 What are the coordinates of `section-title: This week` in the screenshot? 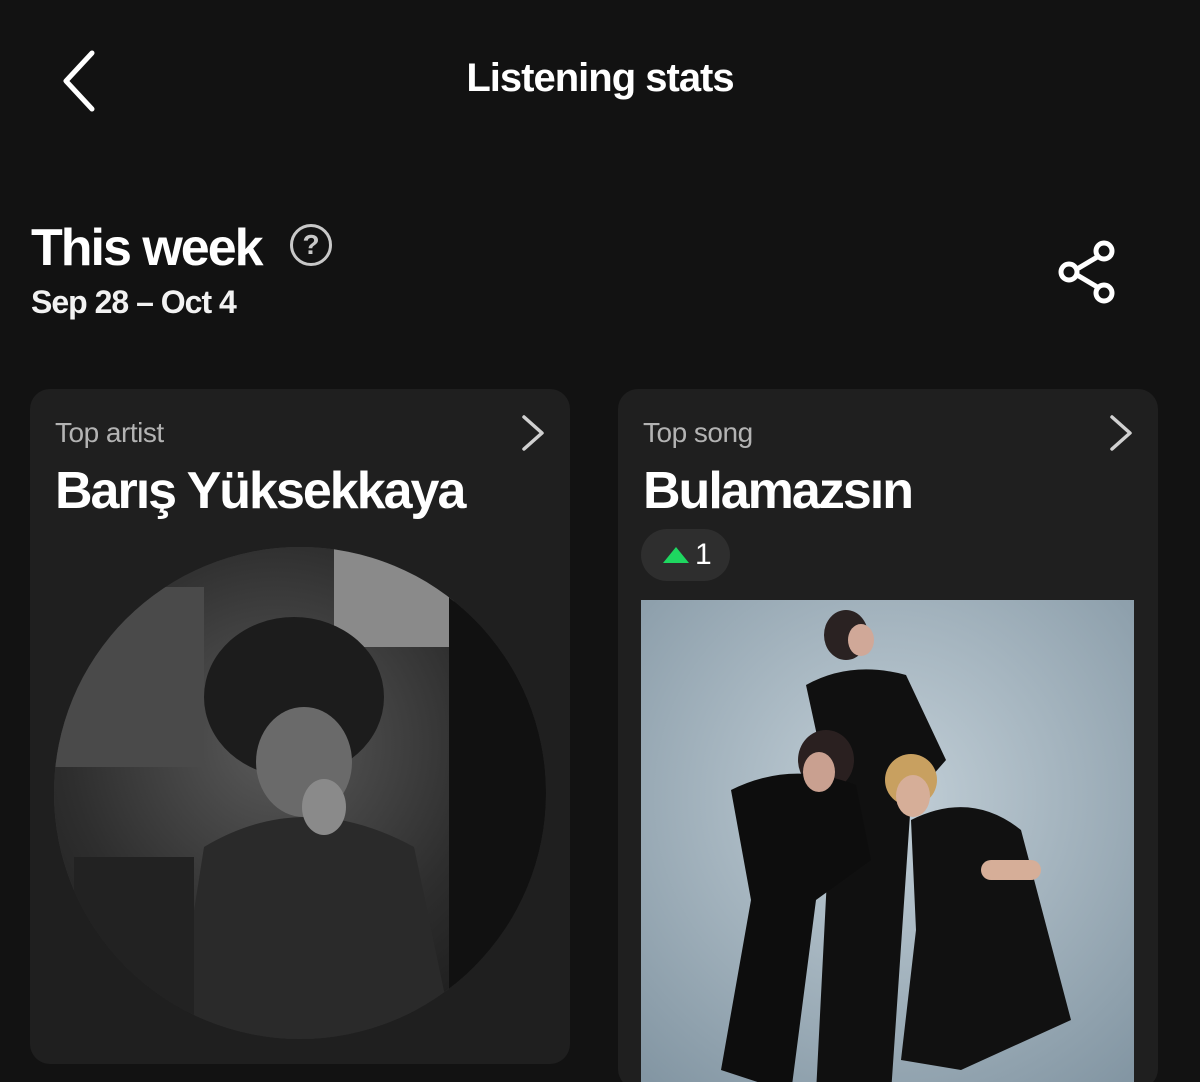 It's located at (147, 248).